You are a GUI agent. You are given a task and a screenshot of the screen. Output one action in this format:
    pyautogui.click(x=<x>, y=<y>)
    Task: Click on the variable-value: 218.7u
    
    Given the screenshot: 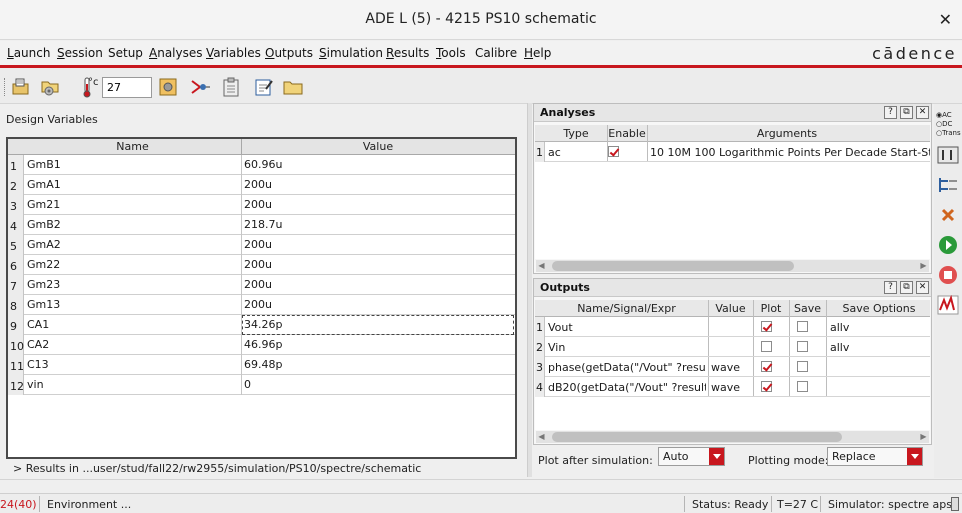 What is the action you would take?
    pyautogui.click(x=263, y=224)
    